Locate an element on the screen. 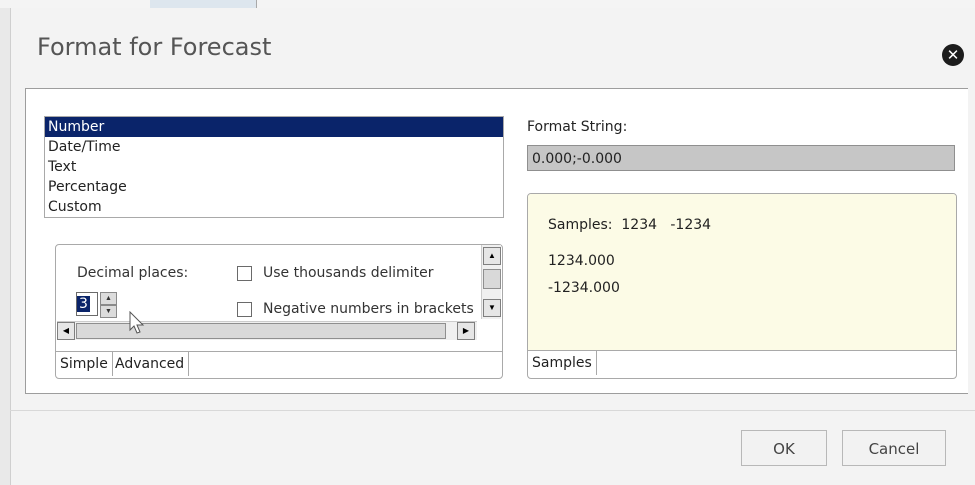 The width and height of the screenshot is (975, 485). format-type-list: Number Date/Time Text Percentage Custom is located at coordinates (274, 167).